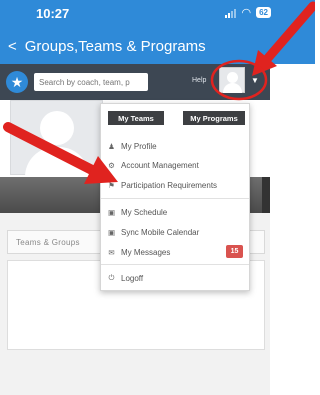 Image resolution: width=320 pixels, height=395 pixels. Describe the element at coordinates (111, 252) in the screenshot. I see `envelope-icon: ✉` at that location.